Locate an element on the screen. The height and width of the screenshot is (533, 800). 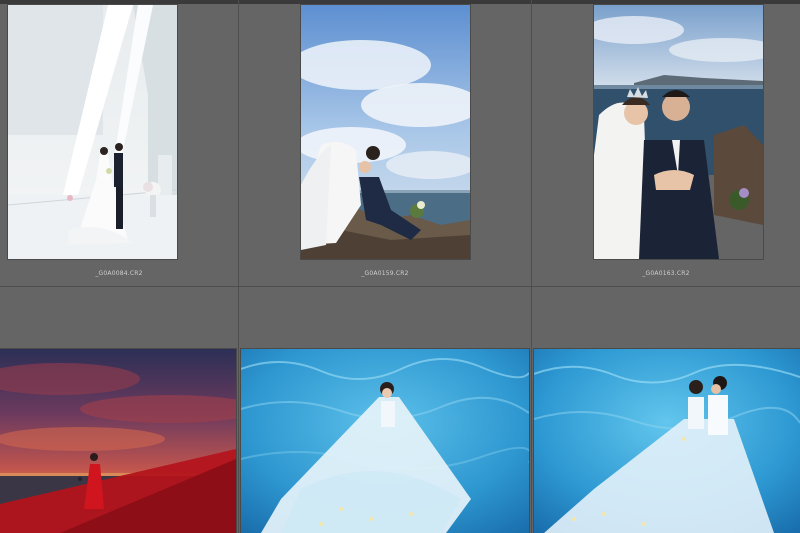
photo-underwater-bride is located at coordinates (385, 441).